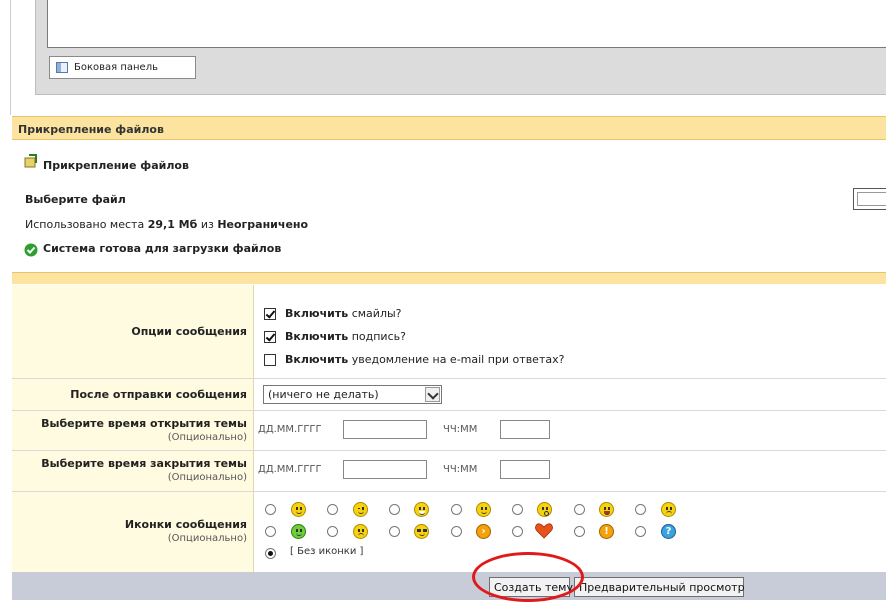  I want to click on upload-ready-text: Система готова для загрузки файлов, so click(162, 248).